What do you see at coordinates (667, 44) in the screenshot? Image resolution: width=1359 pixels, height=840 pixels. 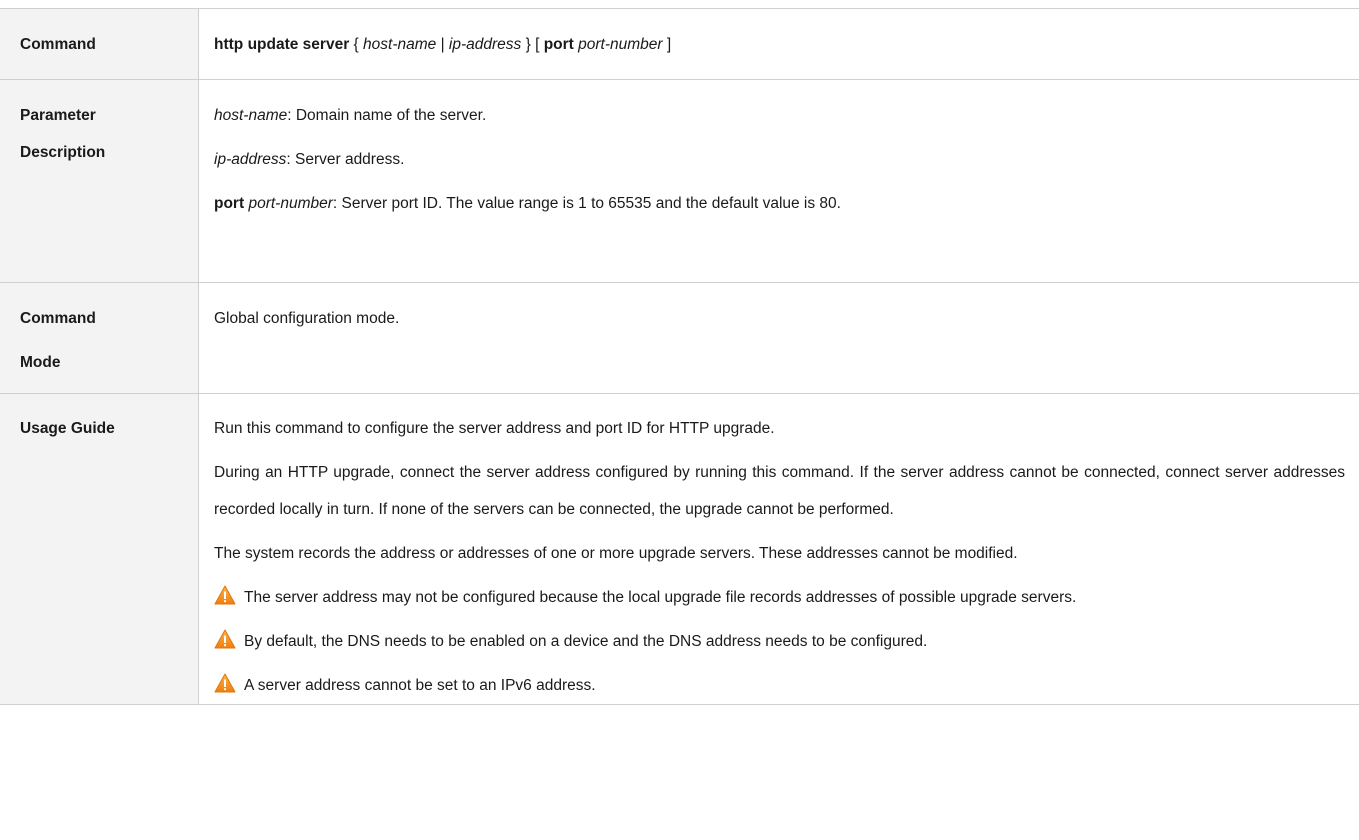 I see `syntax-close-bracket: ]` at bounding box center [667, 44].